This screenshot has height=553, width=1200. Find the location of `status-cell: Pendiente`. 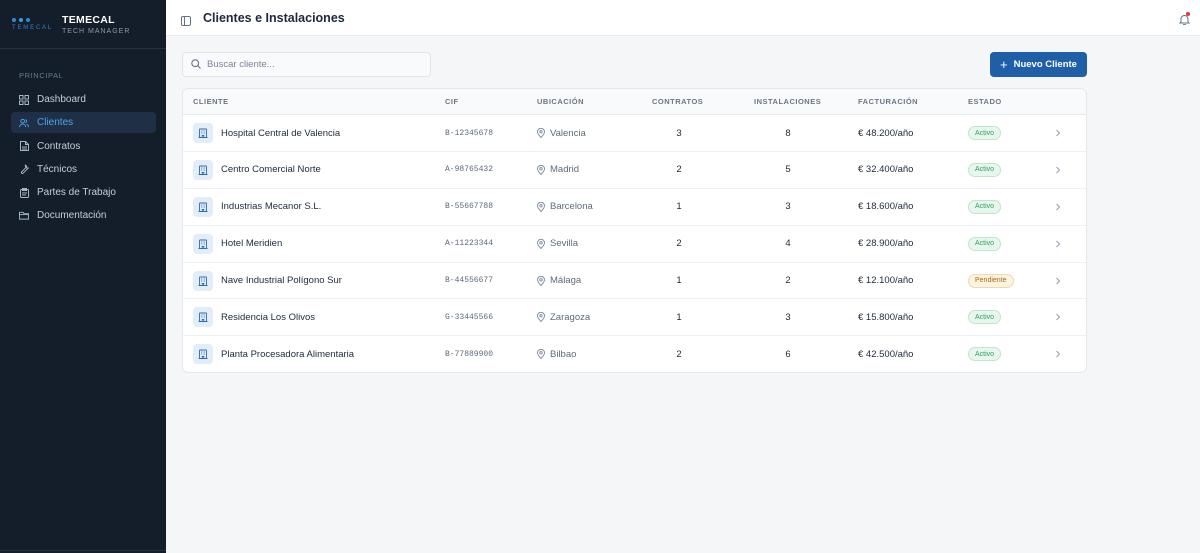

status-cell: Pendiente is located at coordinates (991, 281).